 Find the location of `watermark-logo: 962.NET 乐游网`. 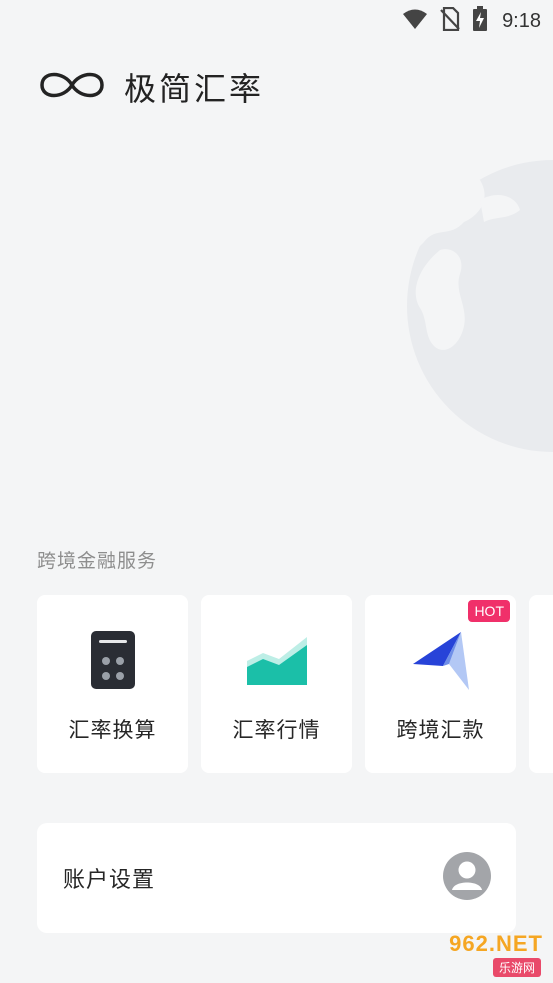

watermark-logo: 962.NET 乐游网 is located at coordinates (477, 954).